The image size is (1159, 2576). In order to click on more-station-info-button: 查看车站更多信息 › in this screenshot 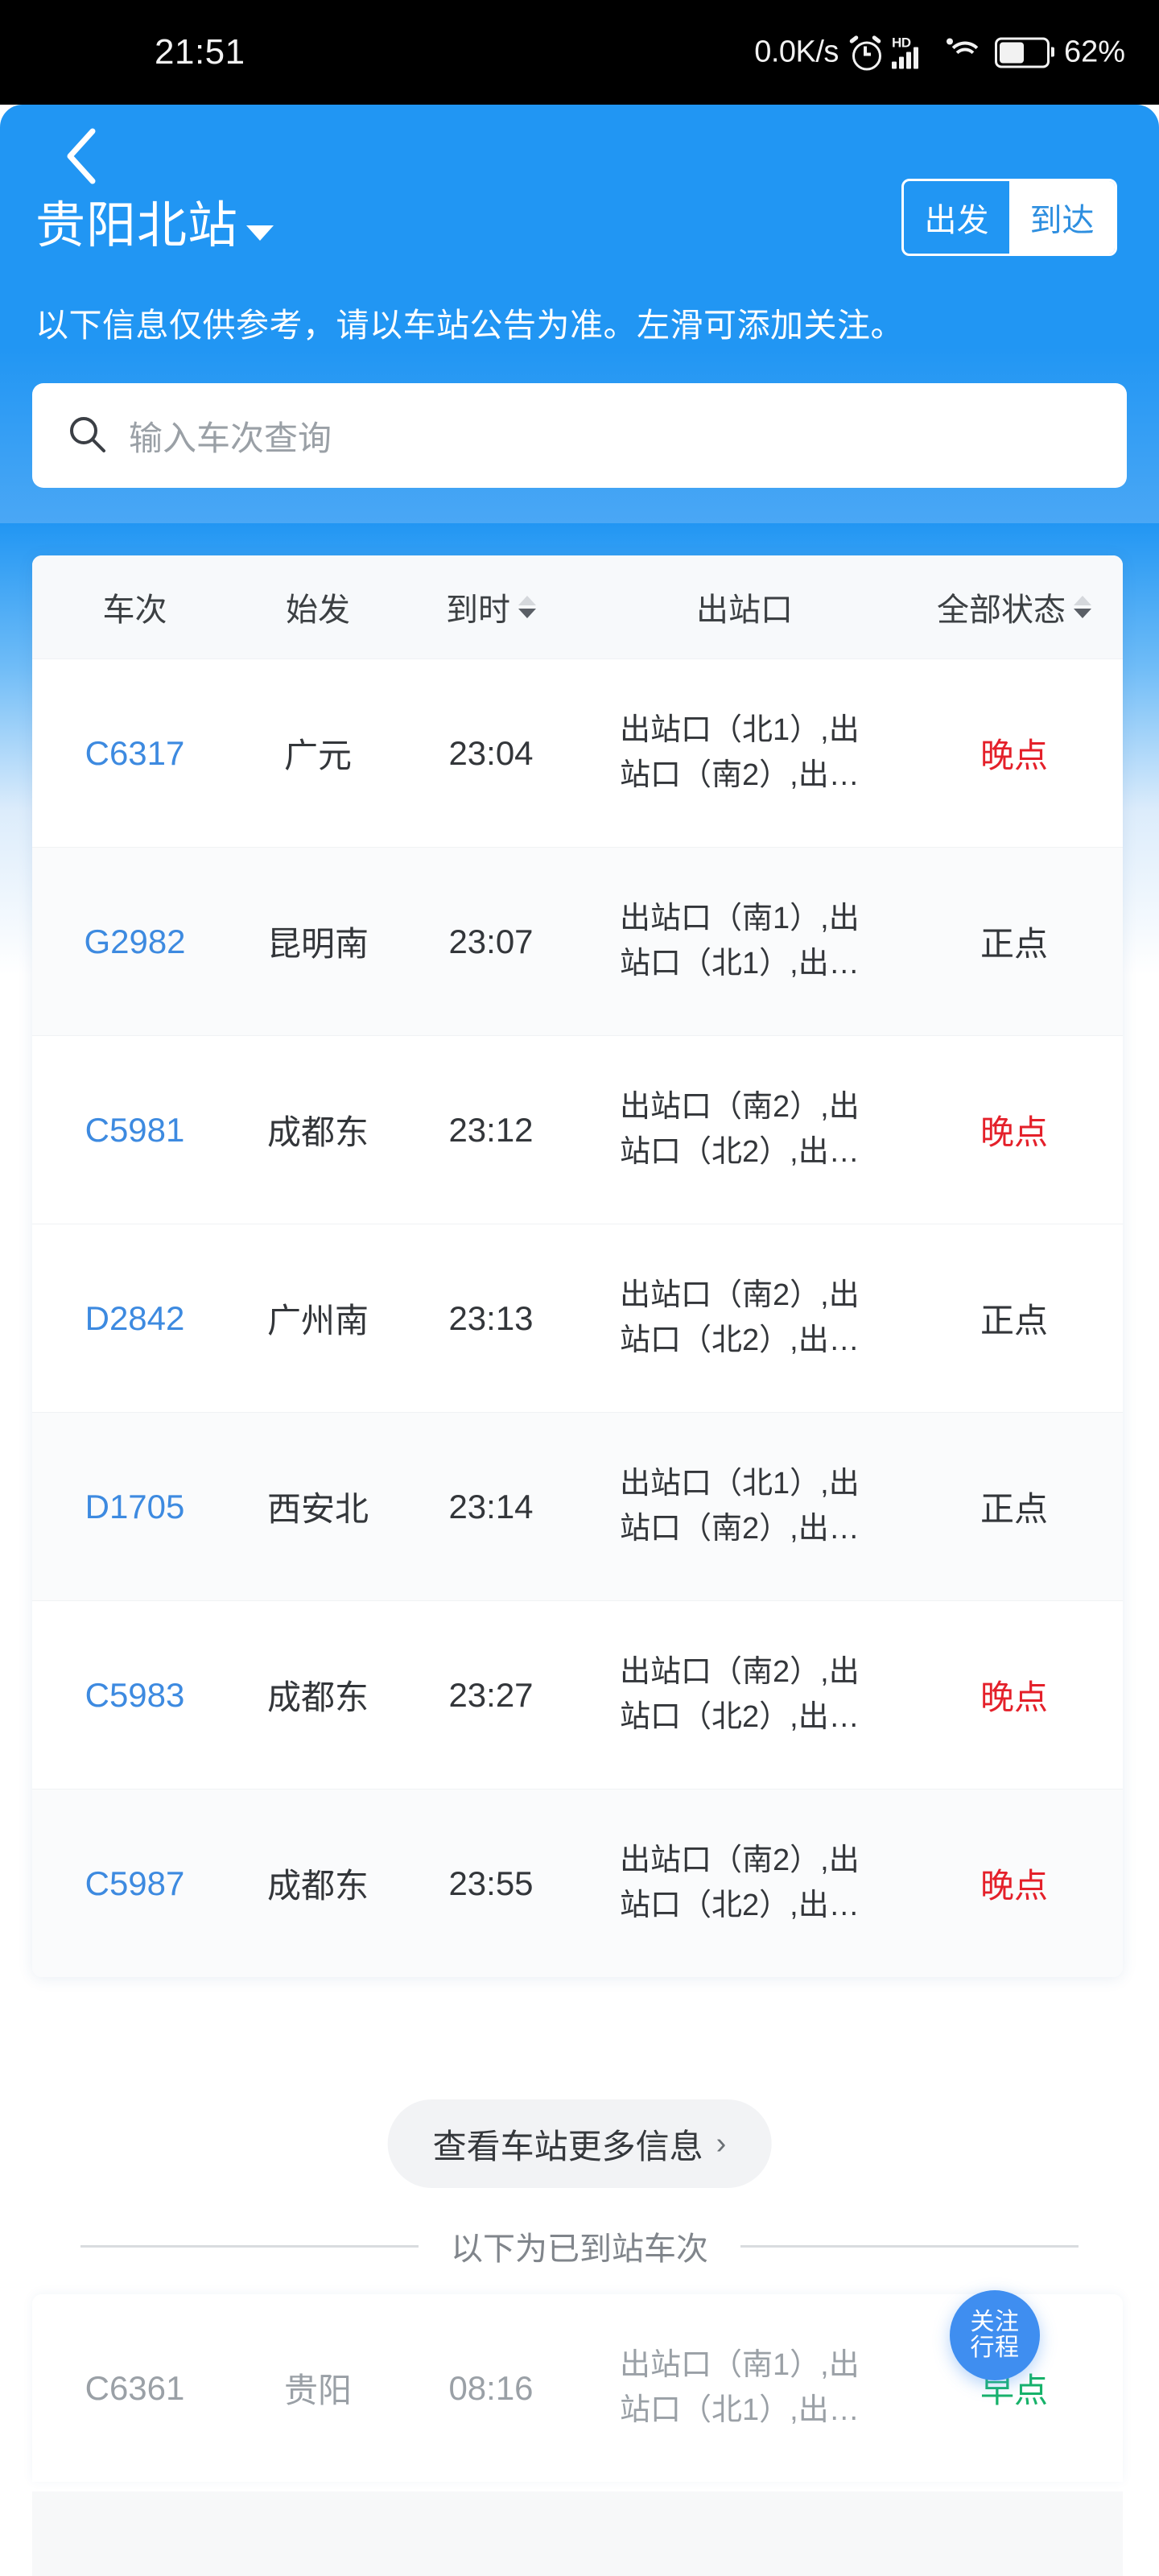, I will do `click(579, 2143)`.